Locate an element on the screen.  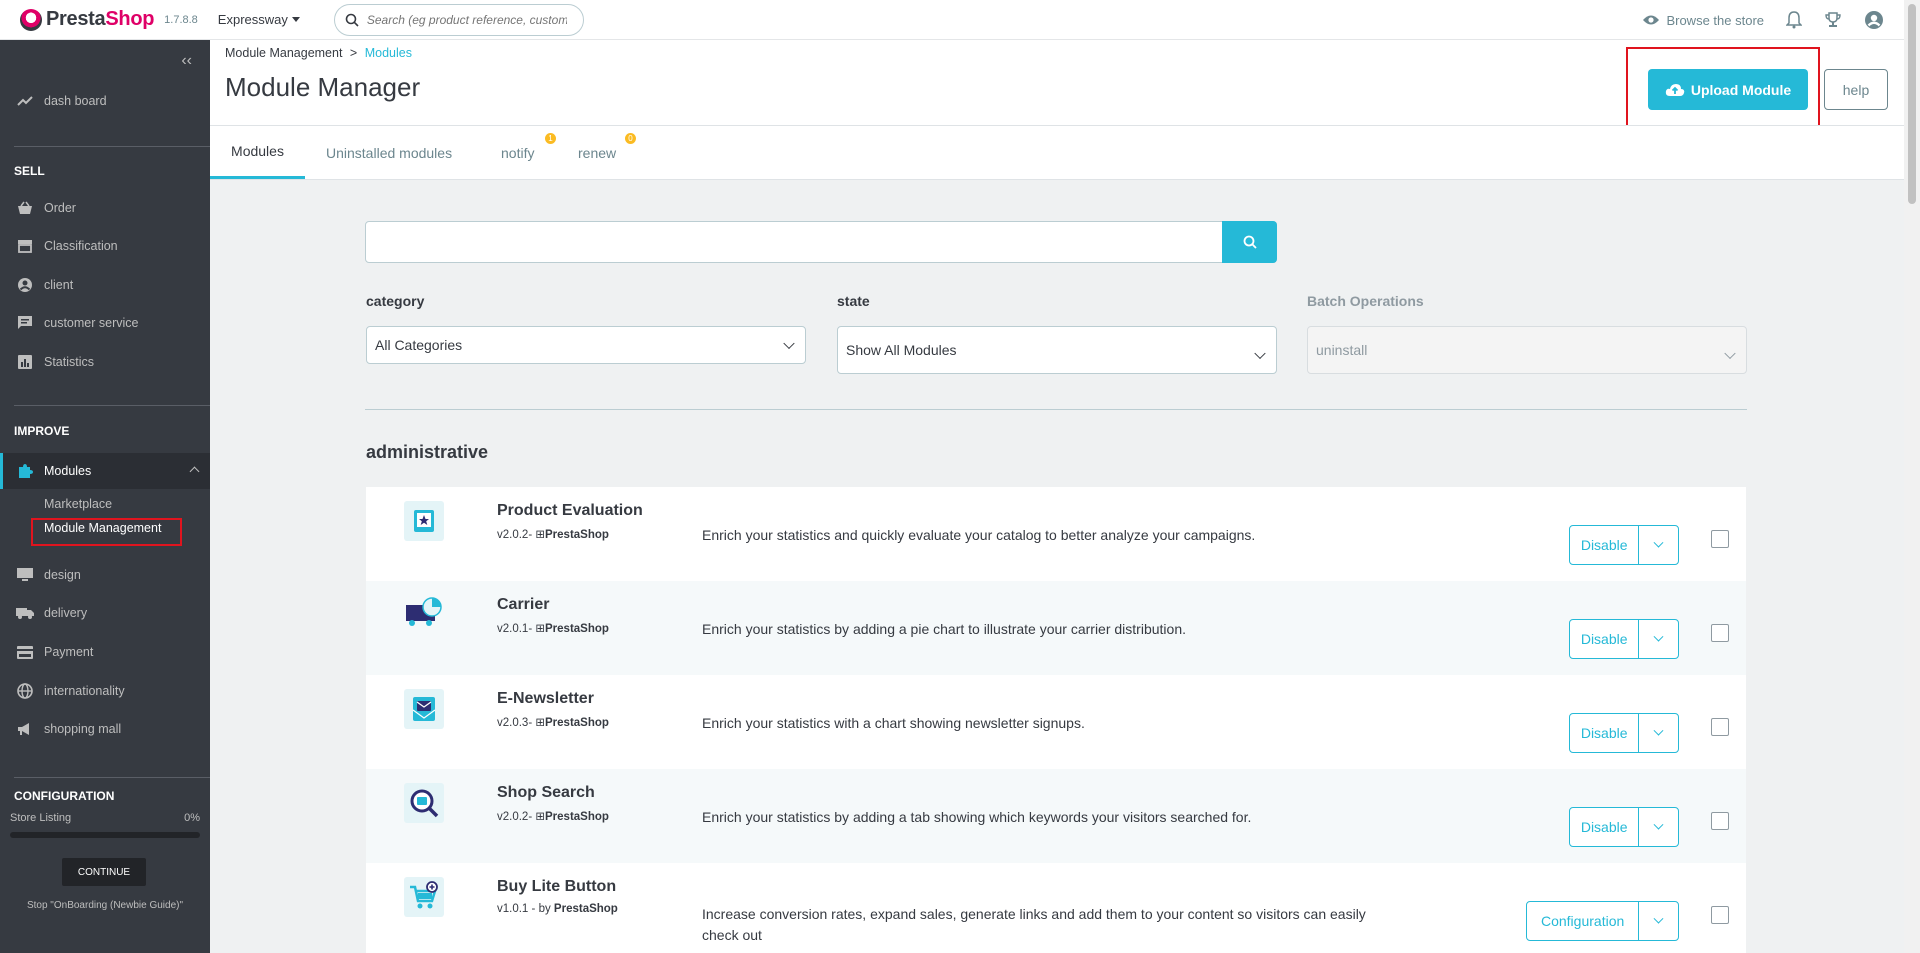
sidebar-item-shopping-mall: shopping mall is located at coordinates (105, 729).